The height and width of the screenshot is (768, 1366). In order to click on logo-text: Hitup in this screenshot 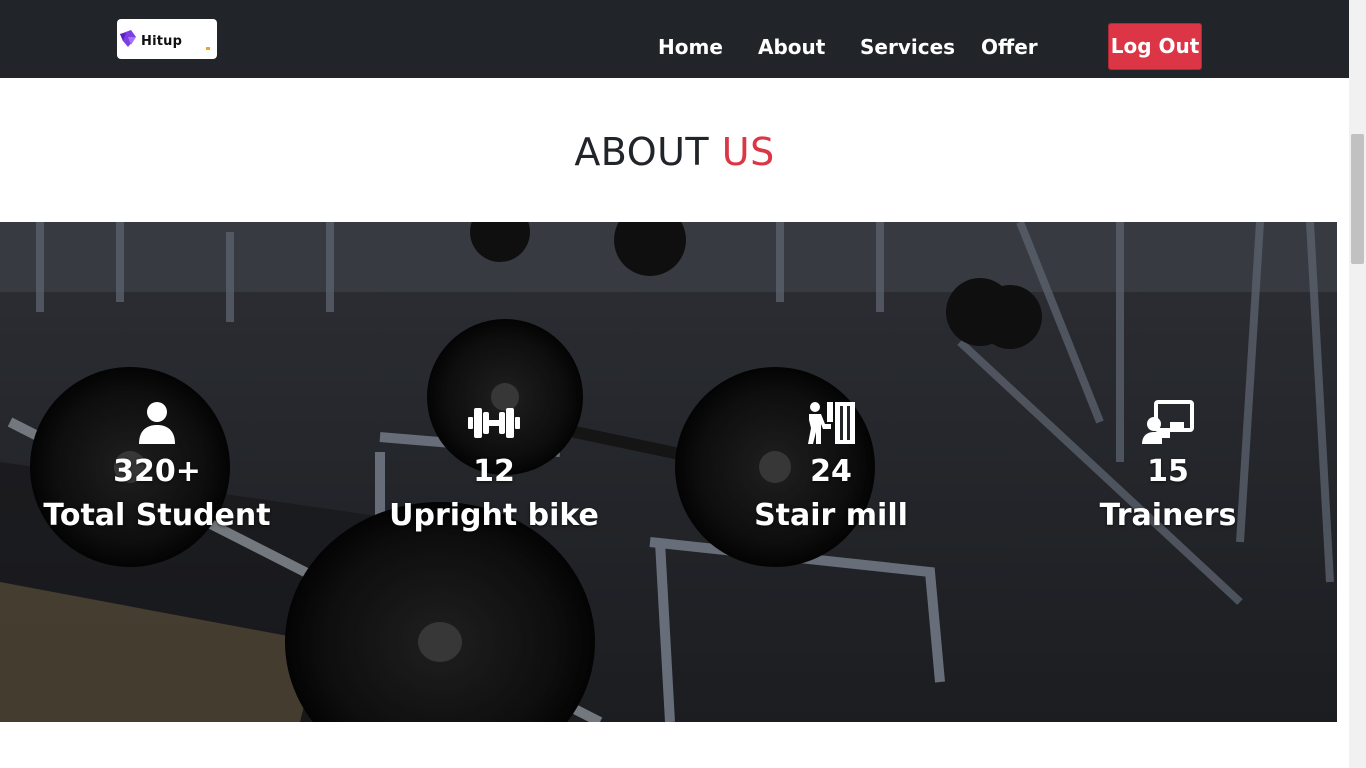, I will do `click(162, 41)`.